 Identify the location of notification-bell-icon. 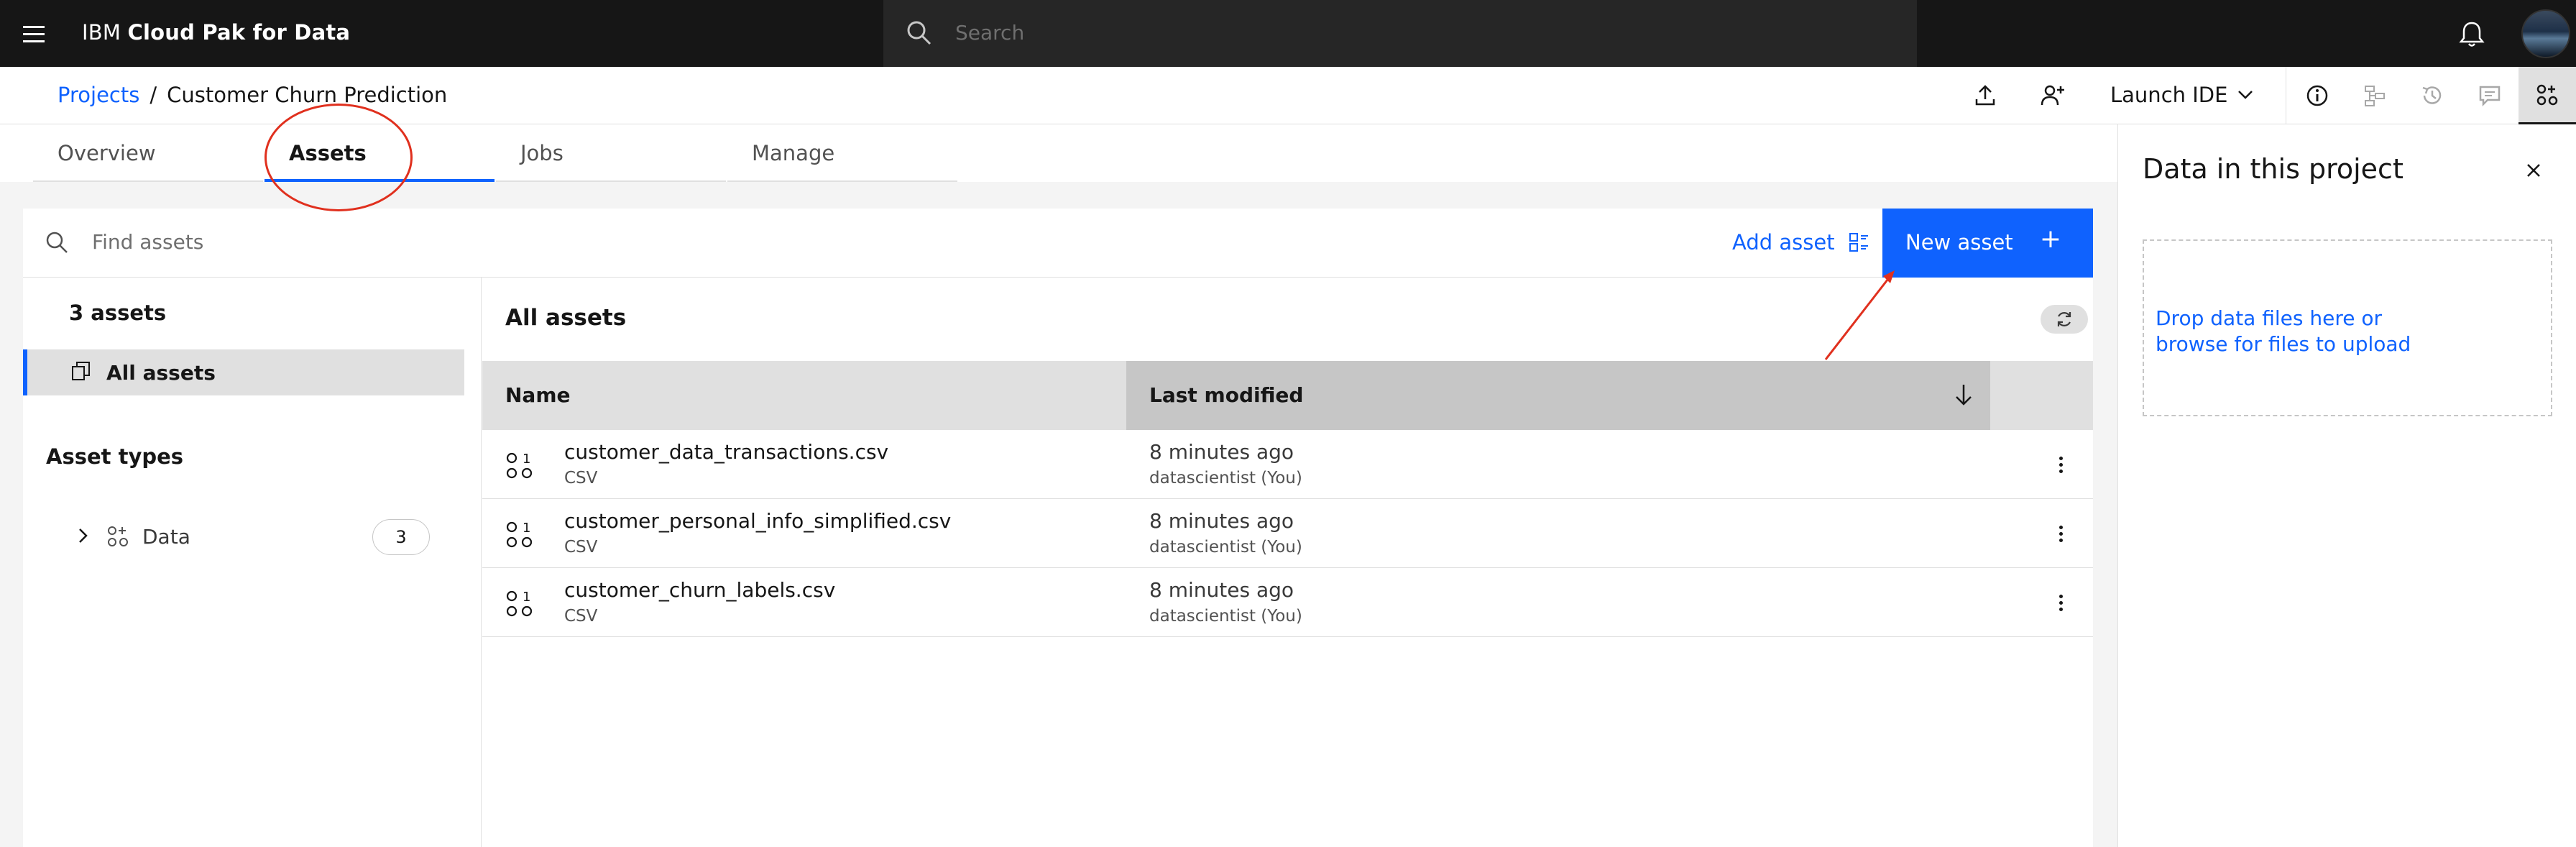
(2472, 34).